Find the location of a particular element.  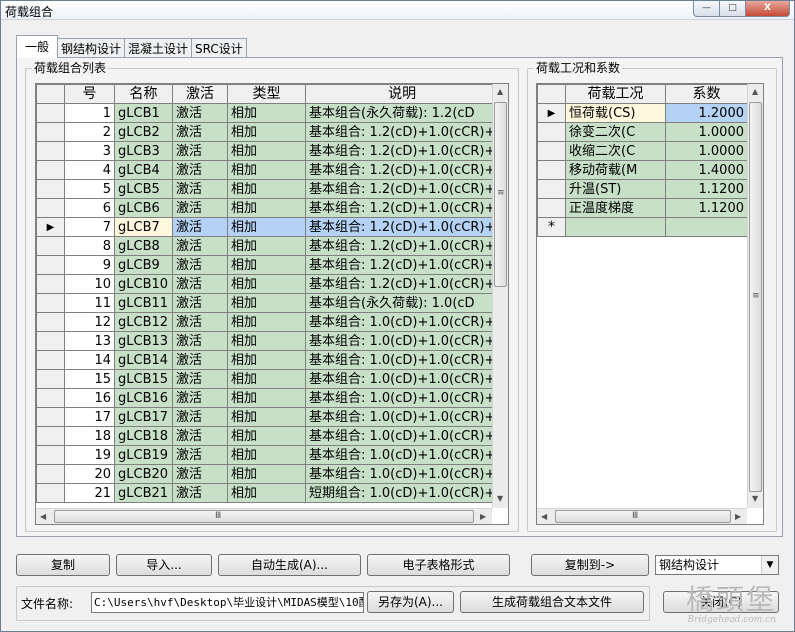

table-row: 徐变二次(C 1.0000 is located at coordinates (642, 132).